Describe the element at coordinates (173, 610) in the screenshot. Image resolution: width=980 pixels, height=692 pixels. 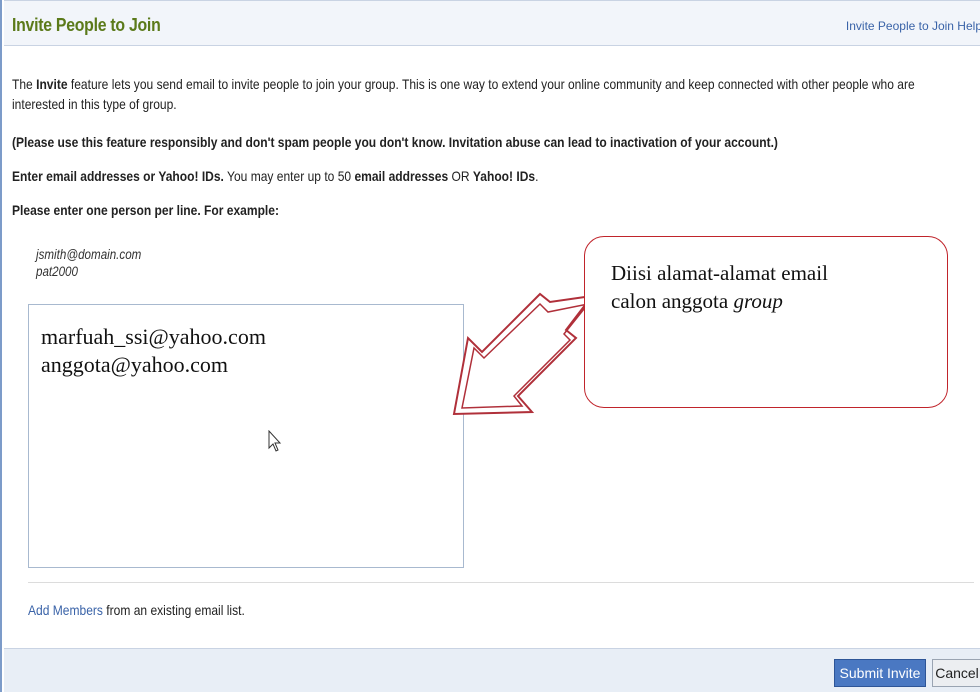
I see `add-members-text: from an existing email list.` at that location.